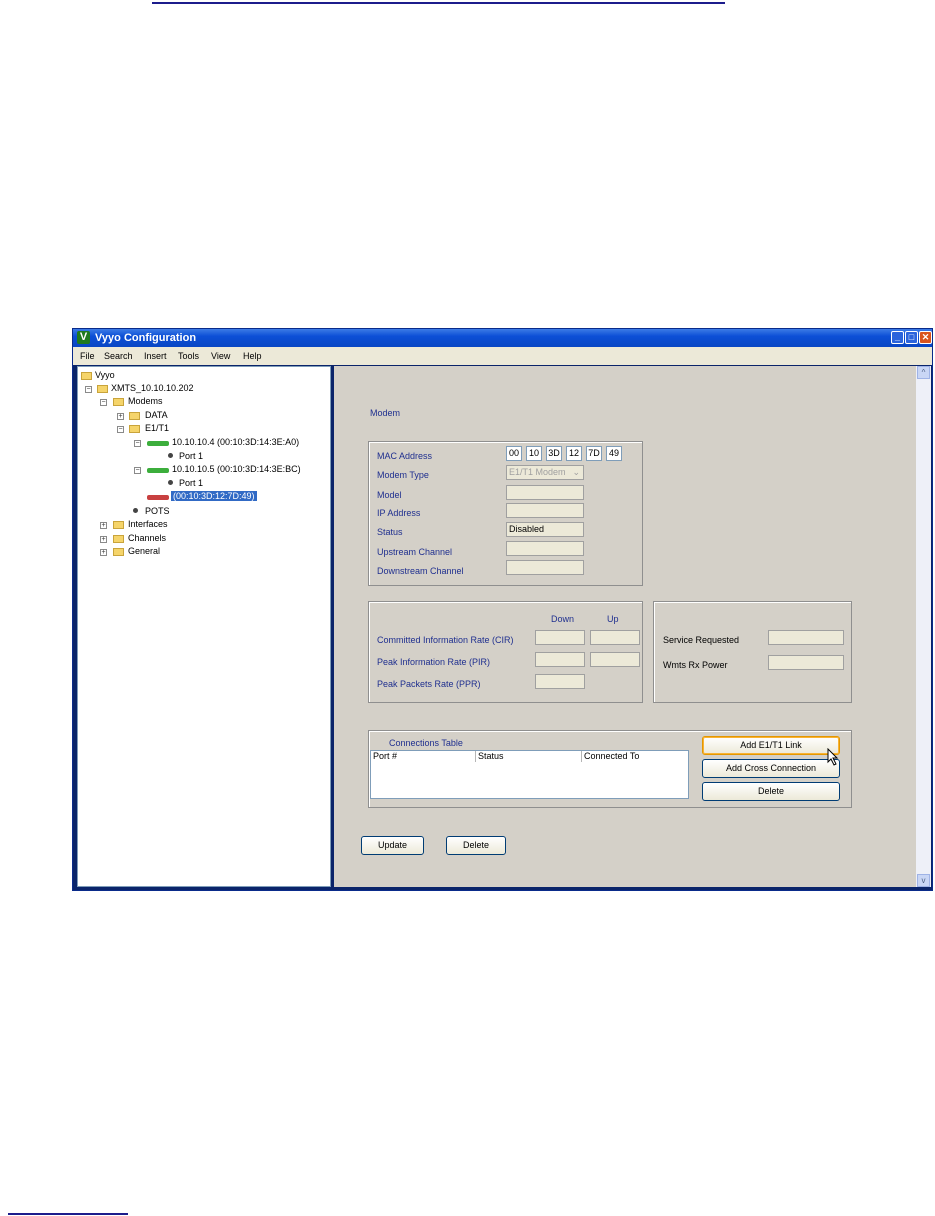 The width and height of the screenshot is (935, 1216). Describe the element at coordinates (923, 372) in the screenshot. I see `scroll-up-icon: ^` at that location.